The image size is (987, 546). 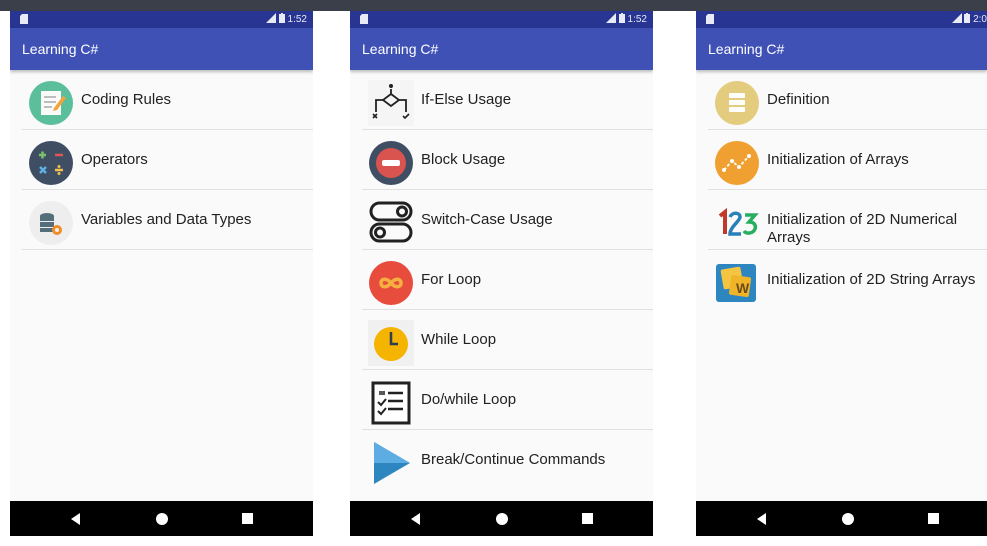 What do you see at coordinates (743, 288) in the screenshot?
I see `svg-text: W` at bounding box center [743, 288].